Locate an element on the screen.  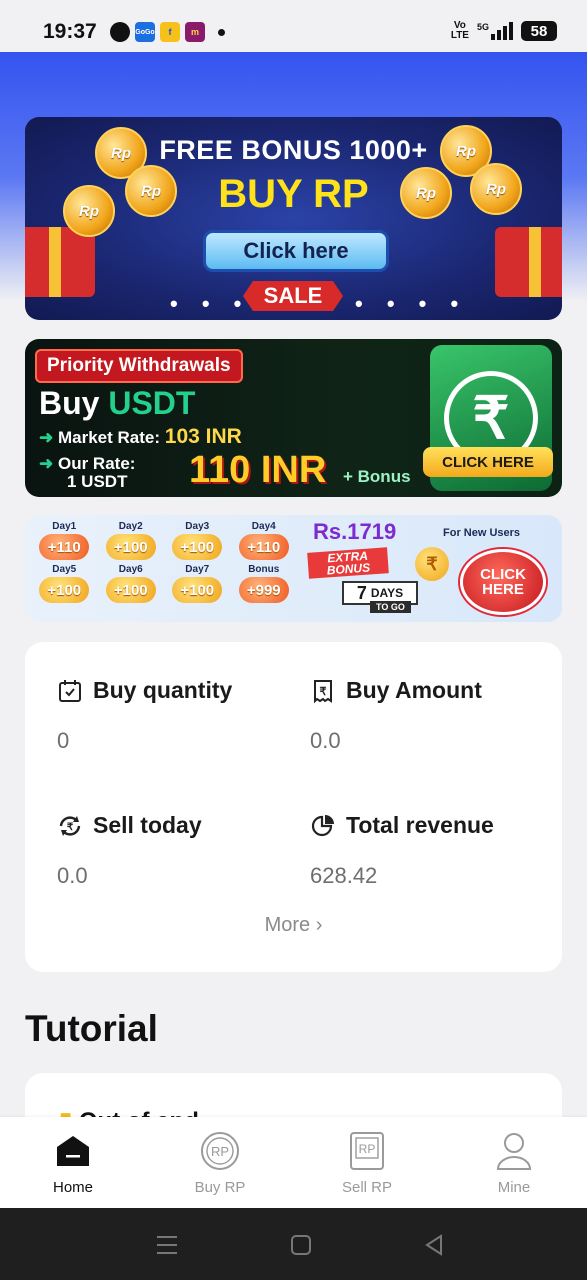
stat-label: Total revenue is located at coordinates (420, 825).